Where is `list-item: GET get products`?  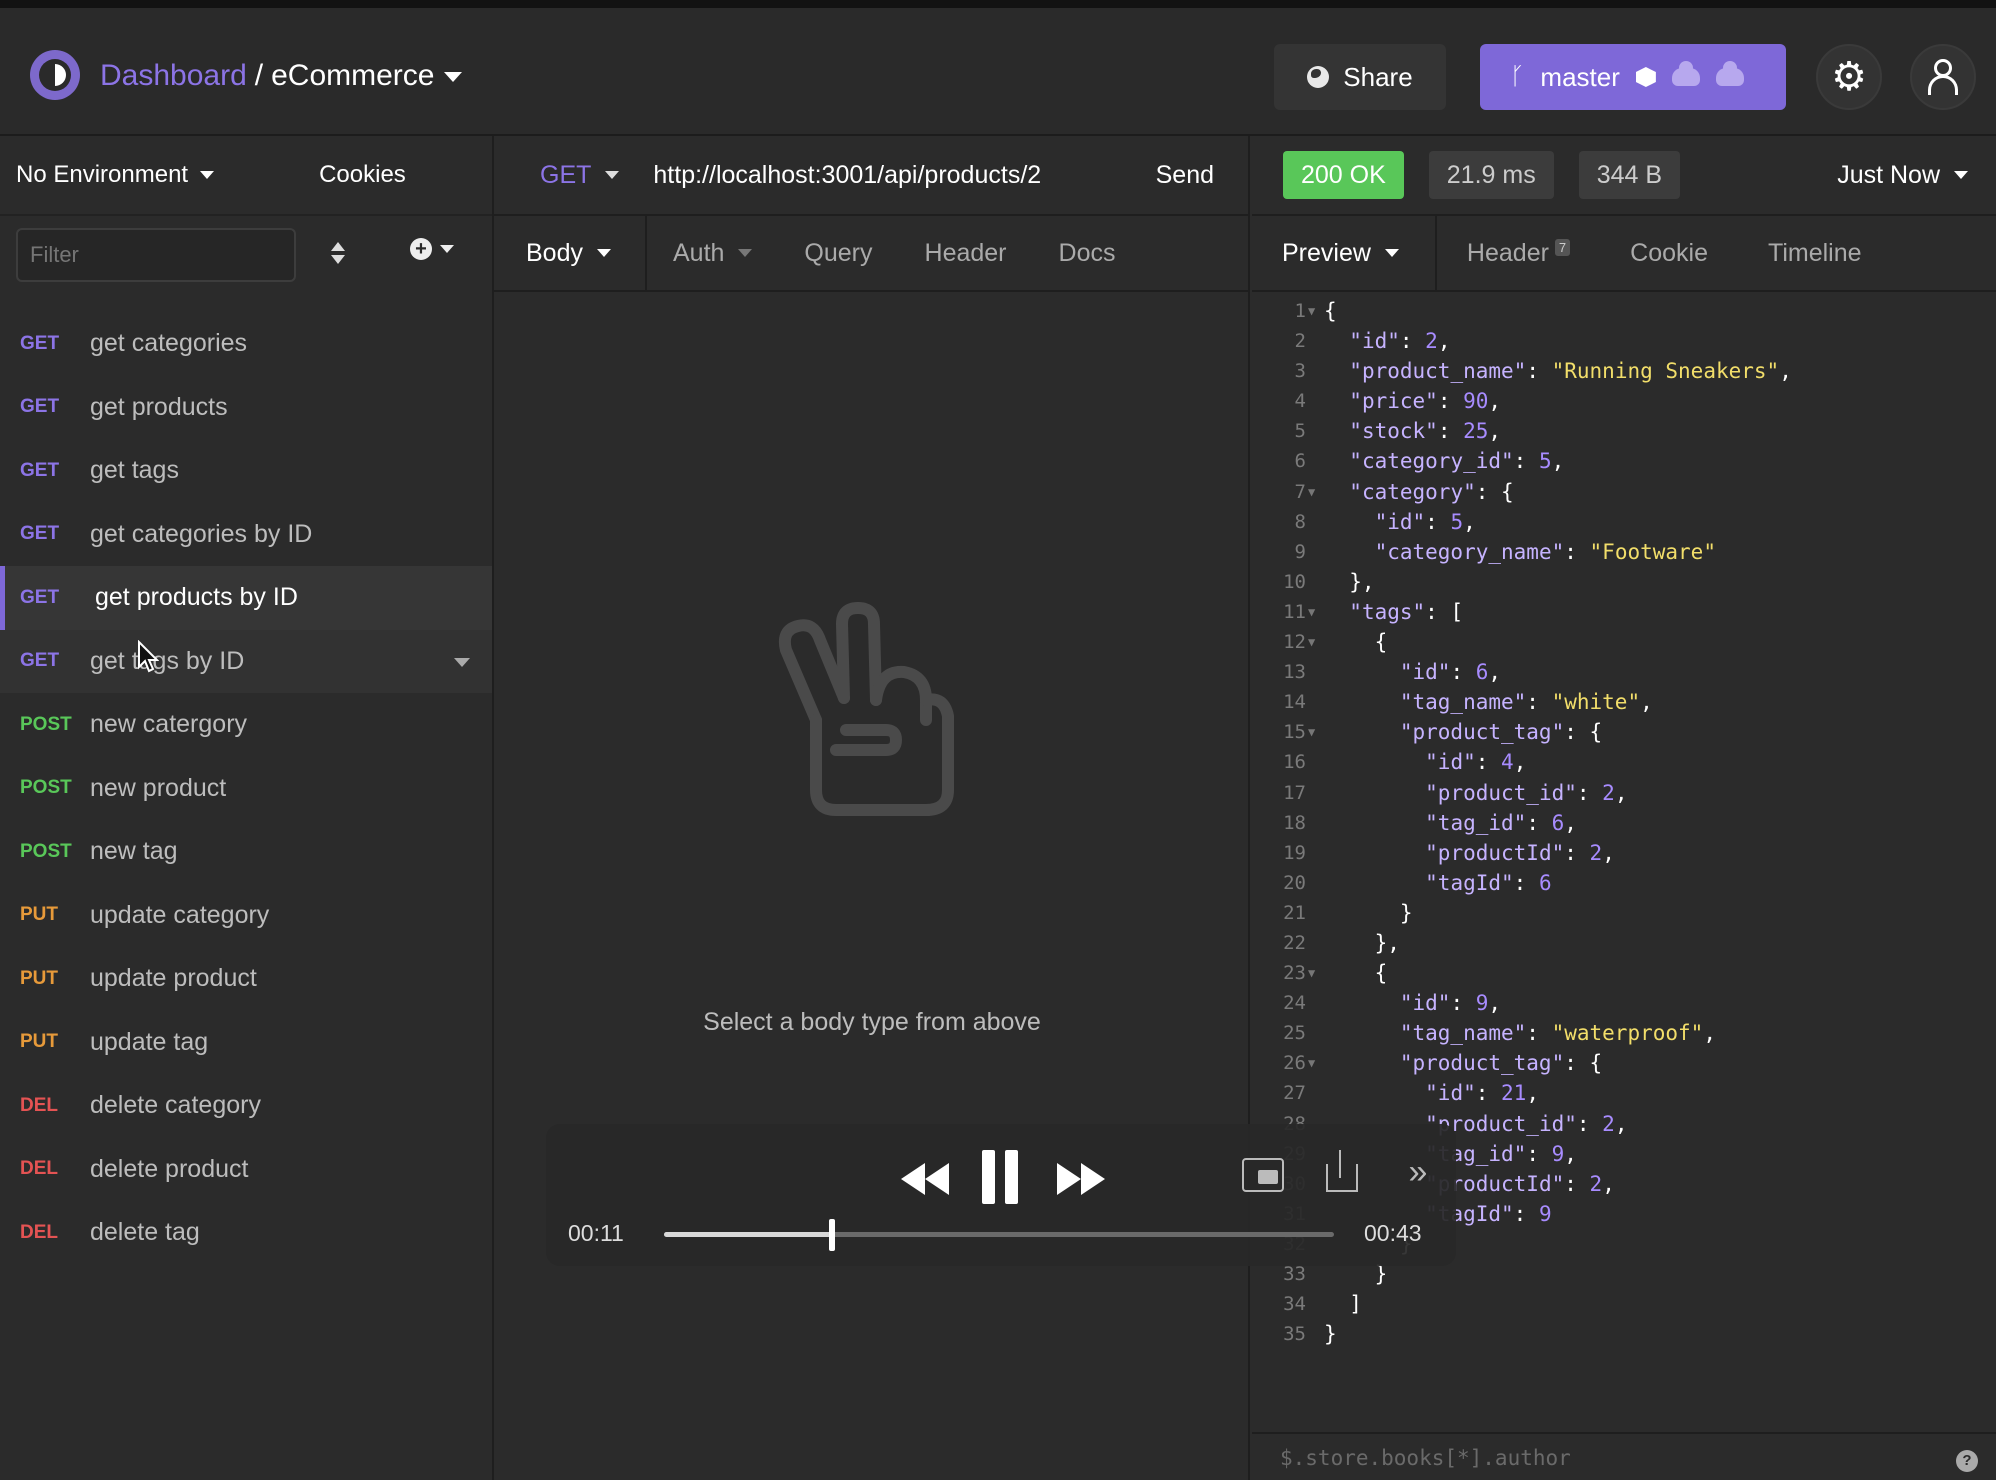 list-item: GET get products is located at coordinates (246, 408).